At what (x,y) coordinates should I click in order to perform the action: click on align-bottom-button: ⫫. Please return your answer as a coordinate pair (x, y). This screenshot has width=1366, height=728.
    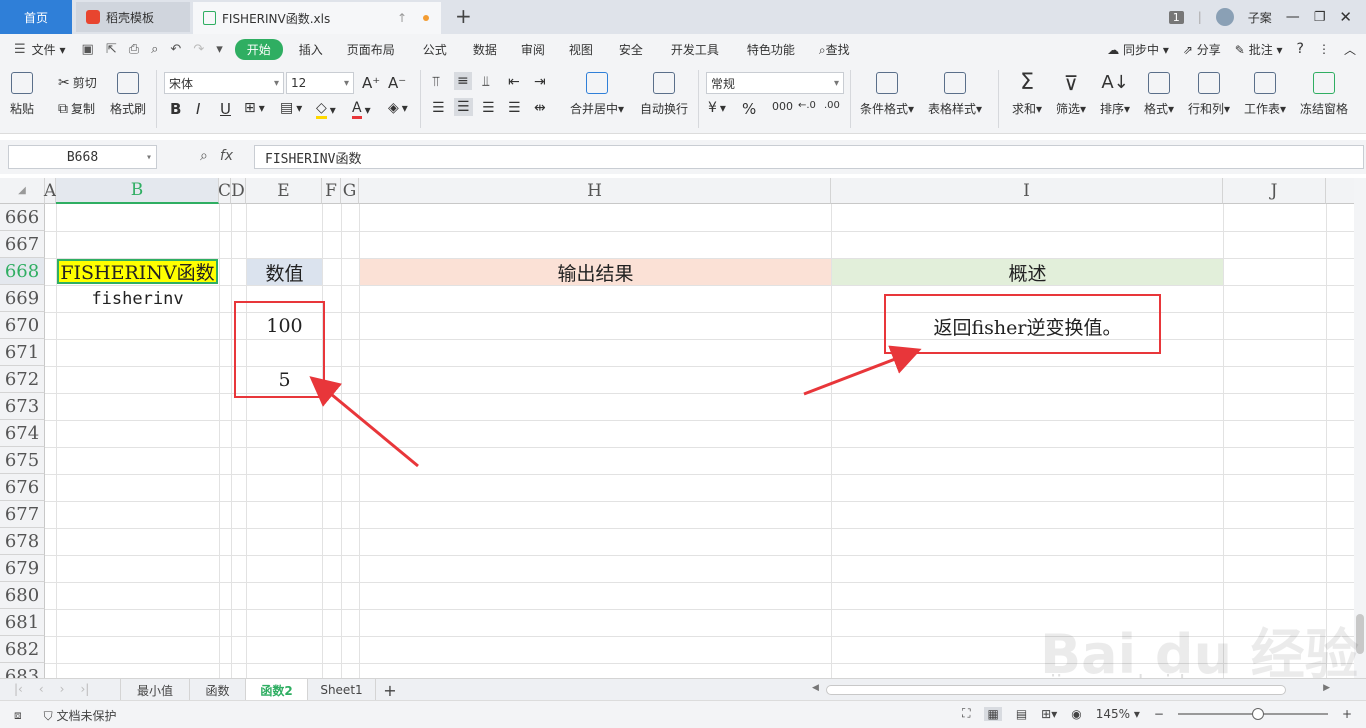
    Looking at the image, I should click on (486, 82).